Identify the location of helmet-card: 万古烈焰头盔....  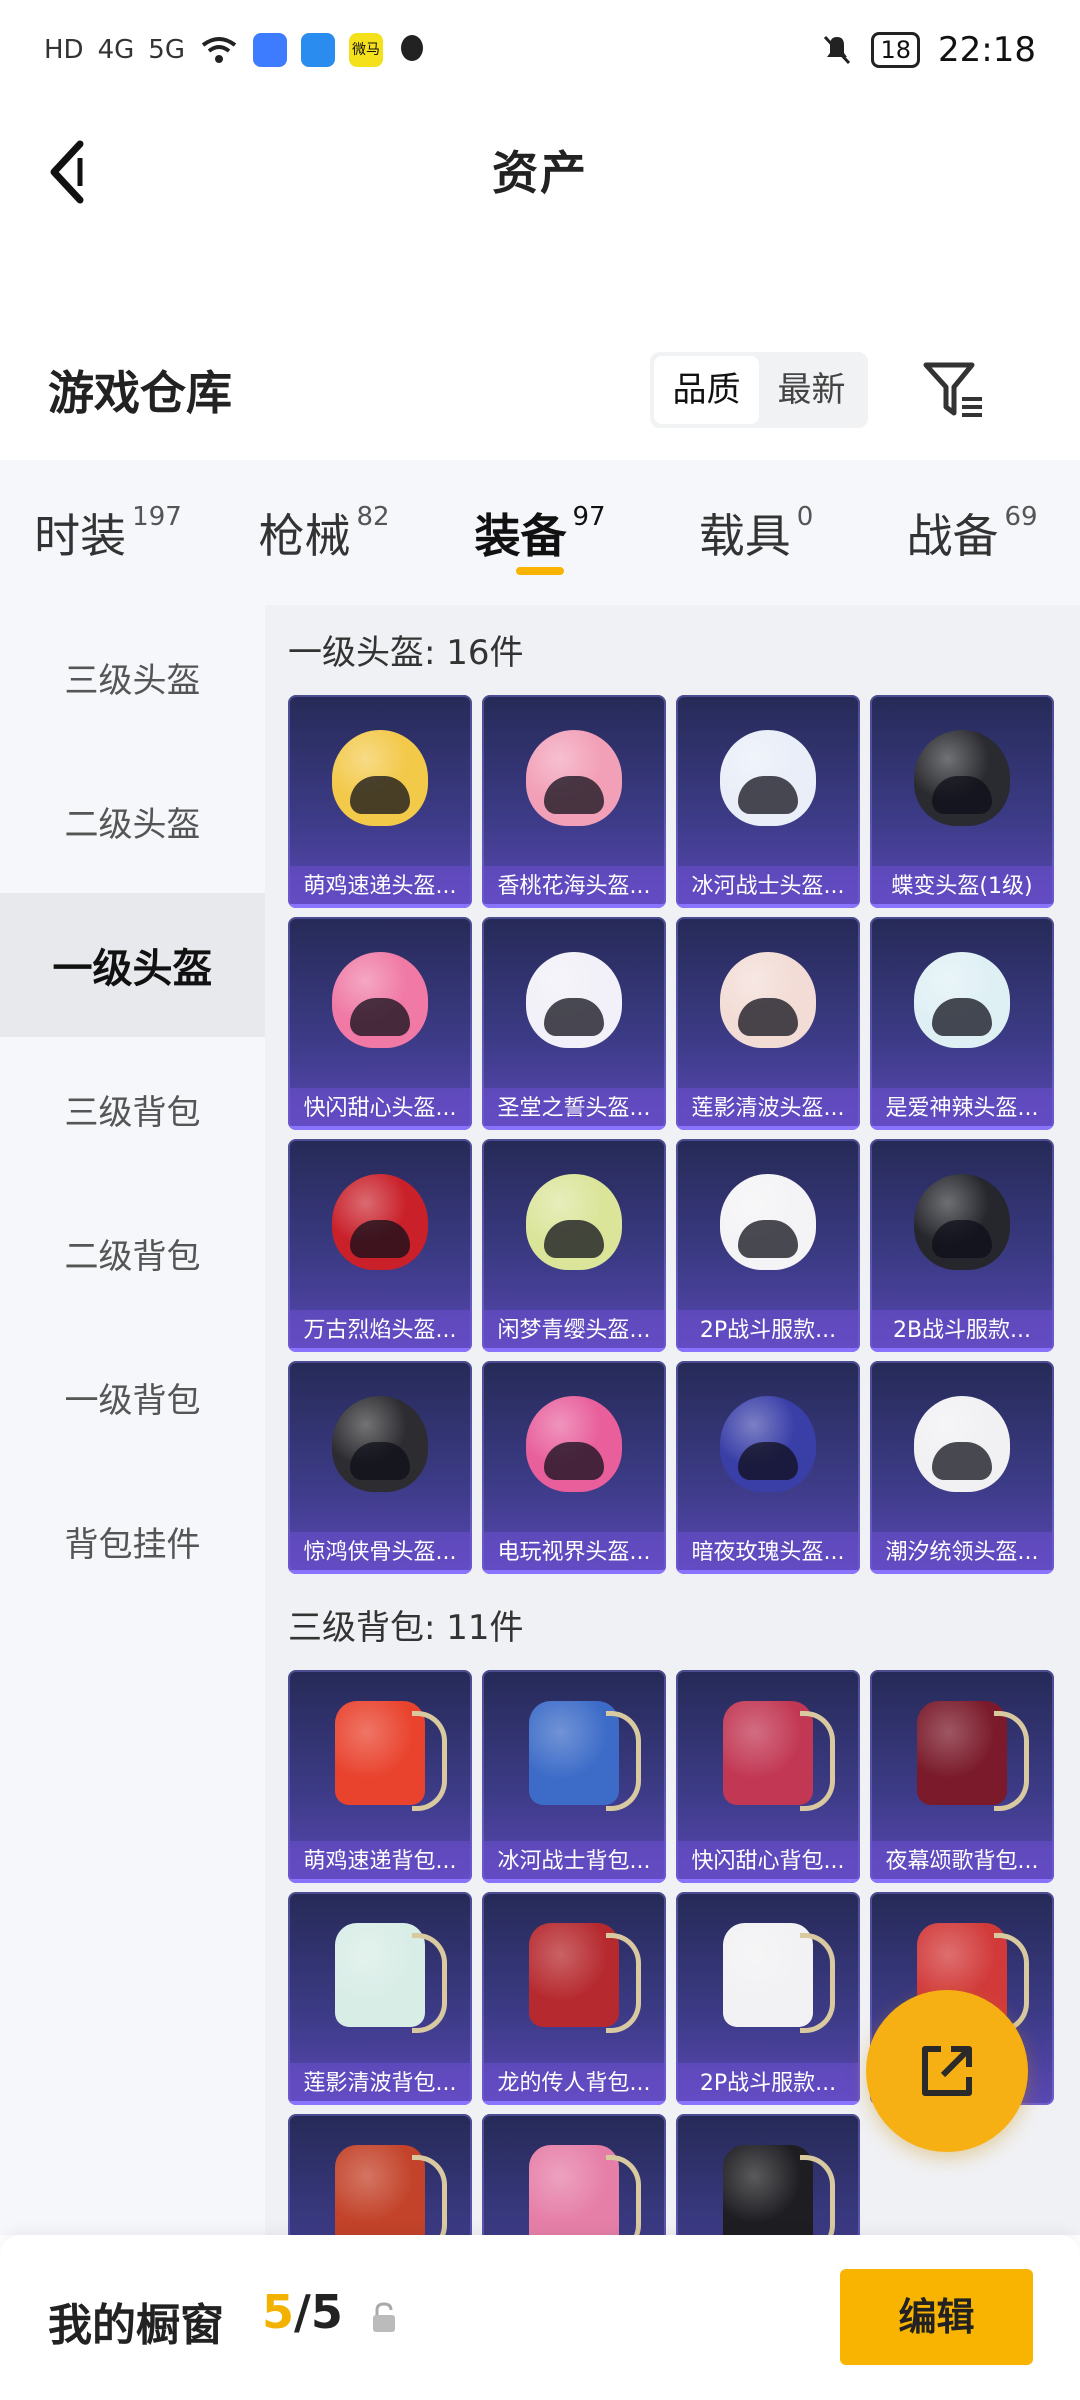
(380, 1245).